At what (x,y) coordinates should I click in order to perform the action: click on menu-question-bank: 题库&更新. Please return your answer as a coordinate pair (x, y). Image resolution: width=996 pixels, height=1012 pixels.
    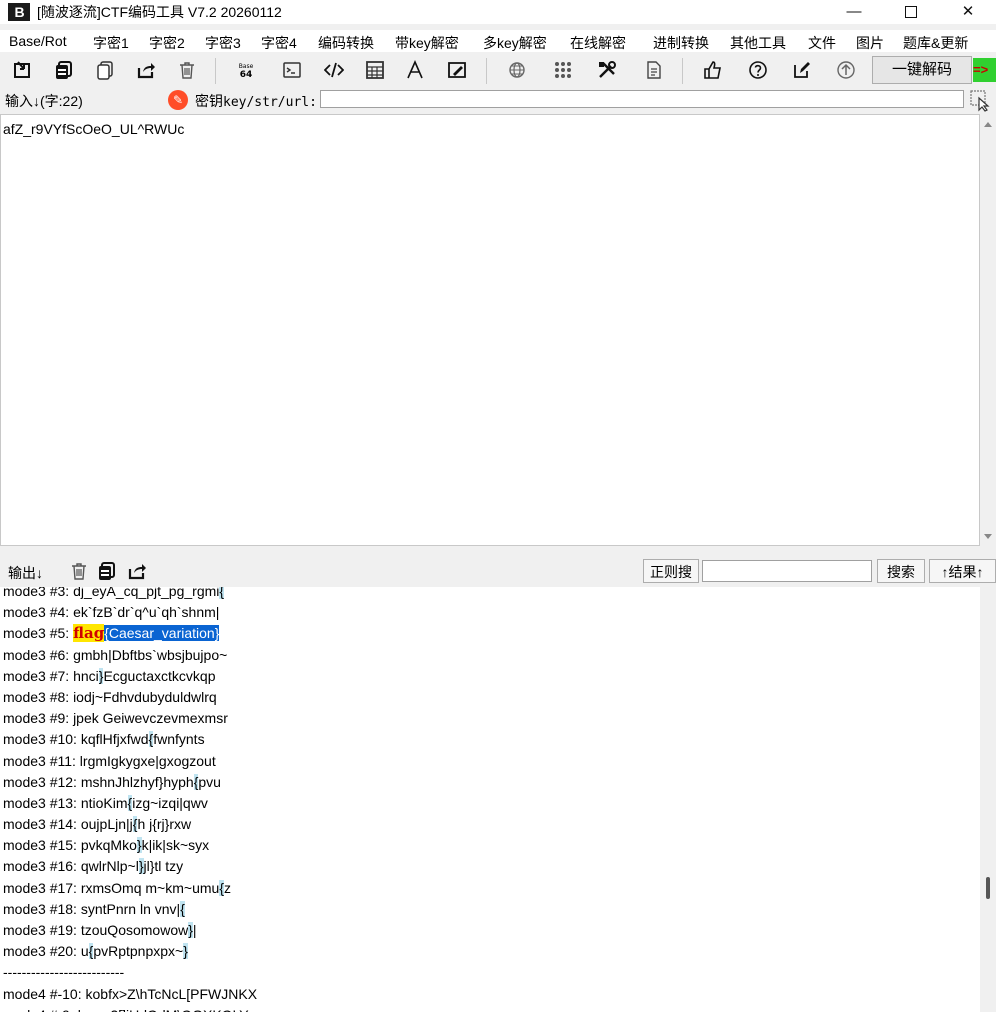
    Looking at the image, I should click on (935, 43).